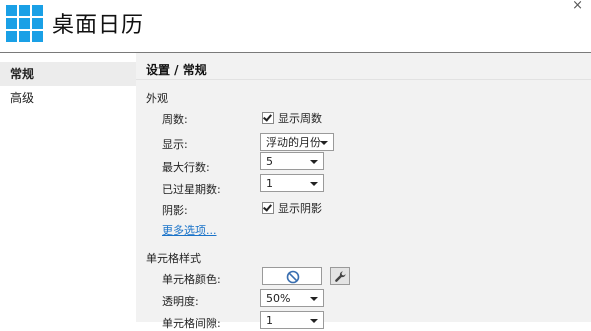 This screenshot has width=591, height=331. Describe the element at coordinates (191, 279) in the screenshot. I see `cell-color-label: 单元格颜色:` at that location.